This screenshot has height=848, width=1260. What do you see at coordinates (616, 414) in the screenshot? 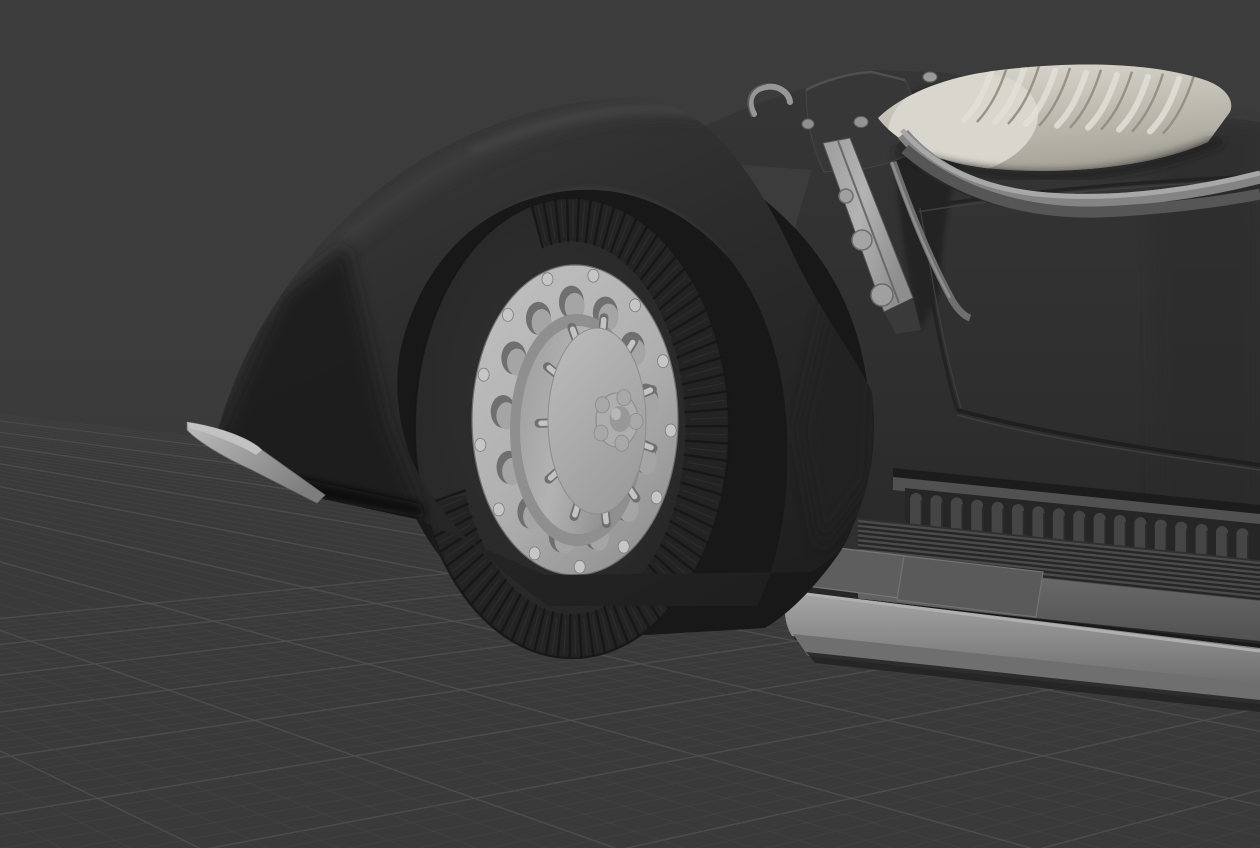
I see `center-knob-highlight` at bounding box center [616, 414].